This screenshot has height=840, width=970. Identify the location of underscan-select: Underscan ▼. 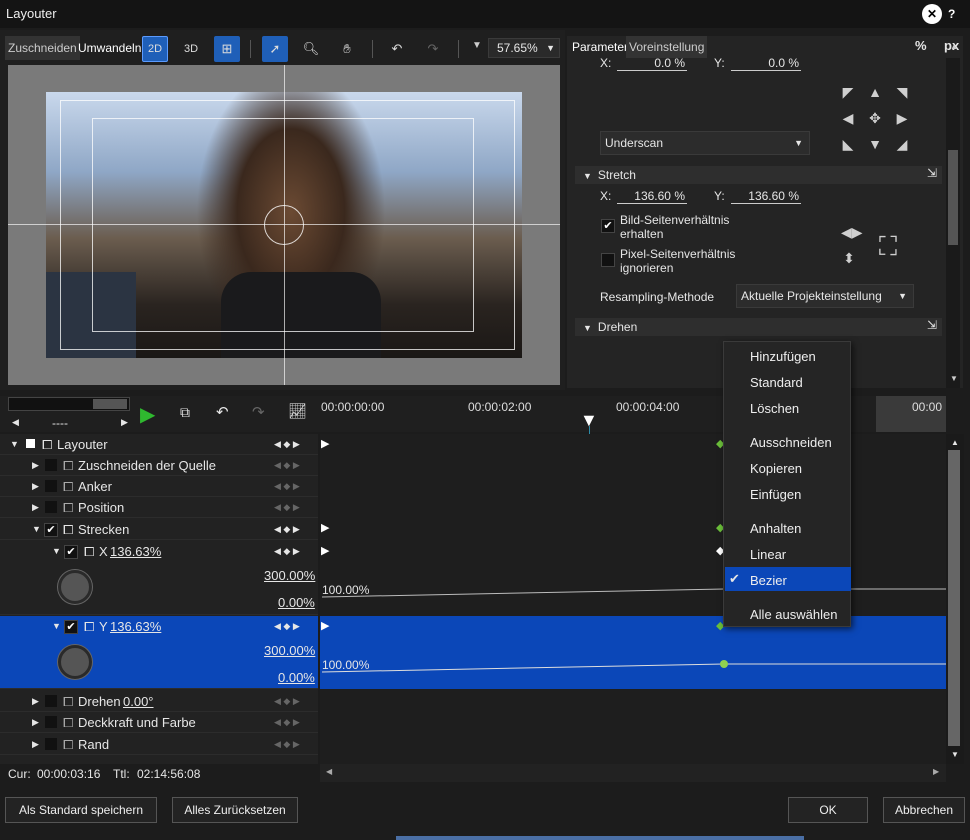
(705, 143).